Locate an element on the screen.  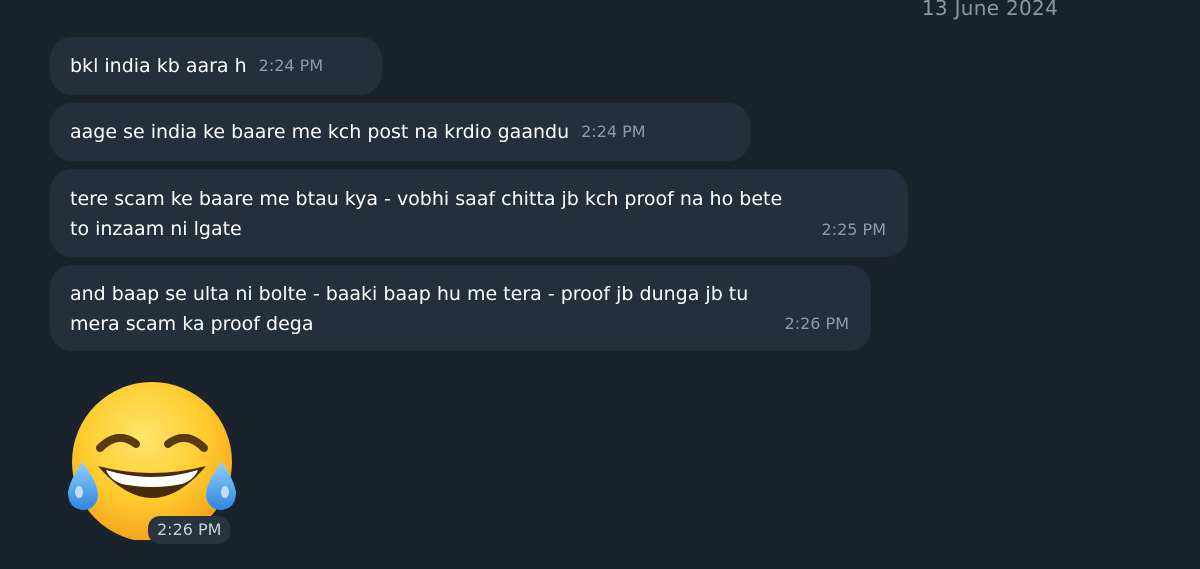
message-text: bkl india kb aara h is located at coordinates (158, 66).